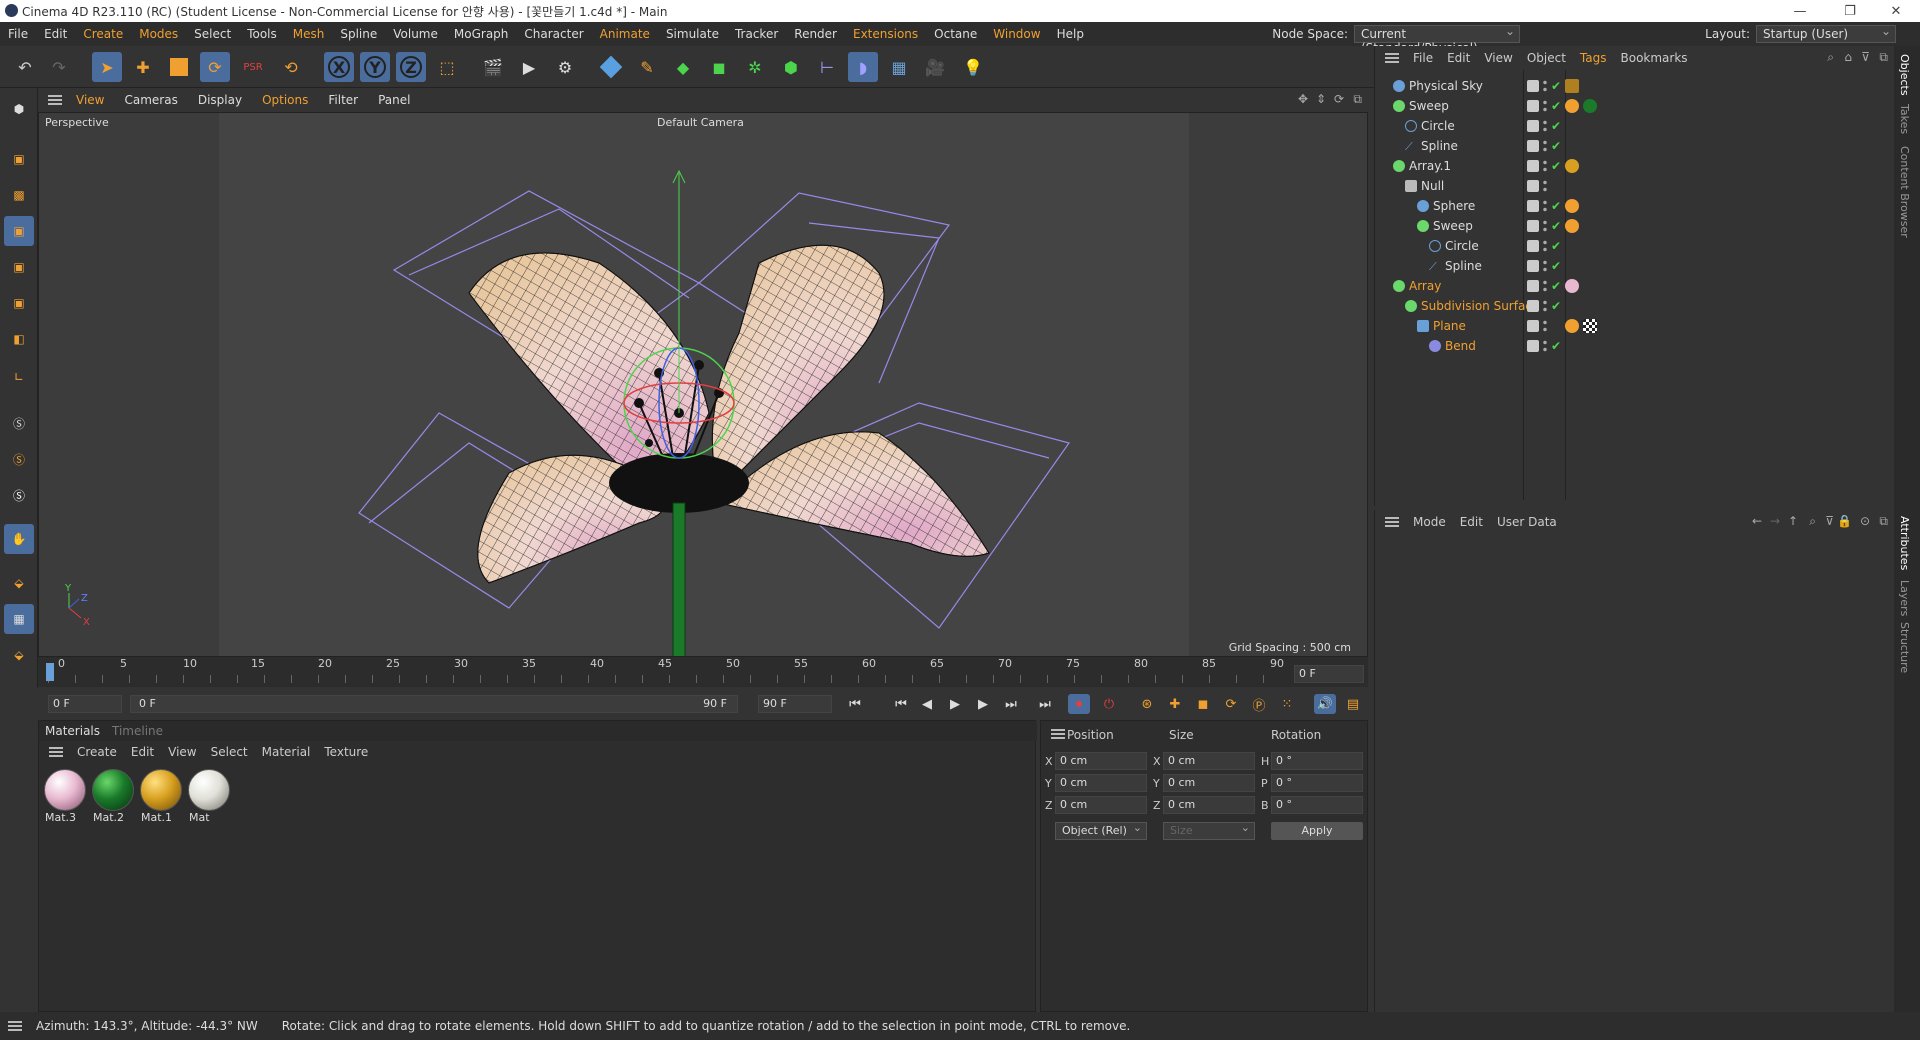 This screenshot has width=1920, height=1040. I want to click on attr-search-icon: ⌕, so click(1812, 521).